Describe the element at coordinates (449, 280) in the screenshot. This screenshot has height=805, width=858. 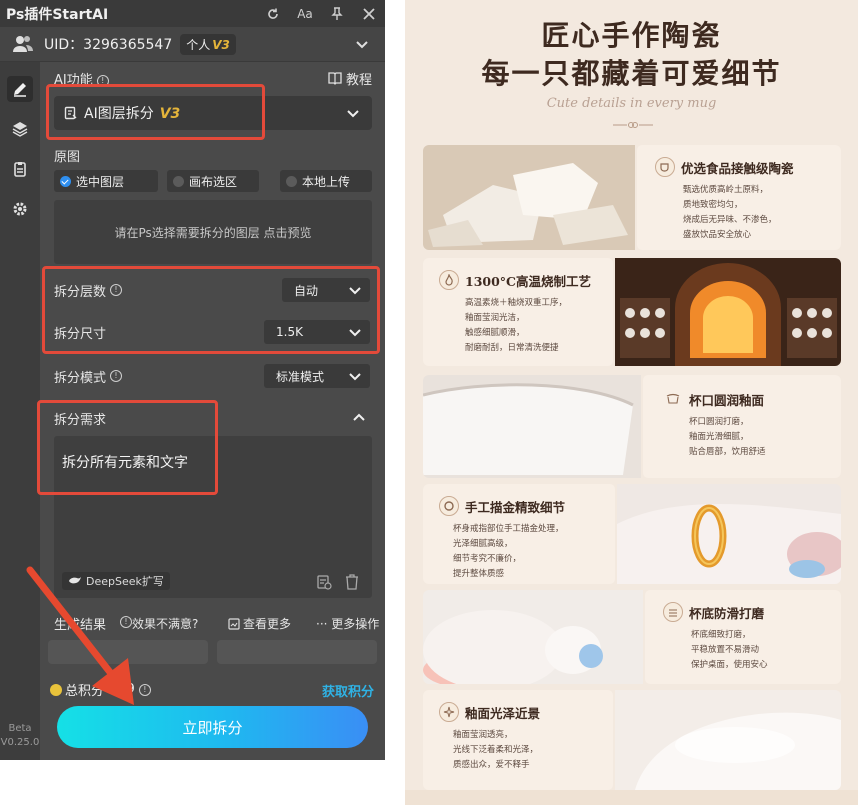
I see `flame-icon` at that location.